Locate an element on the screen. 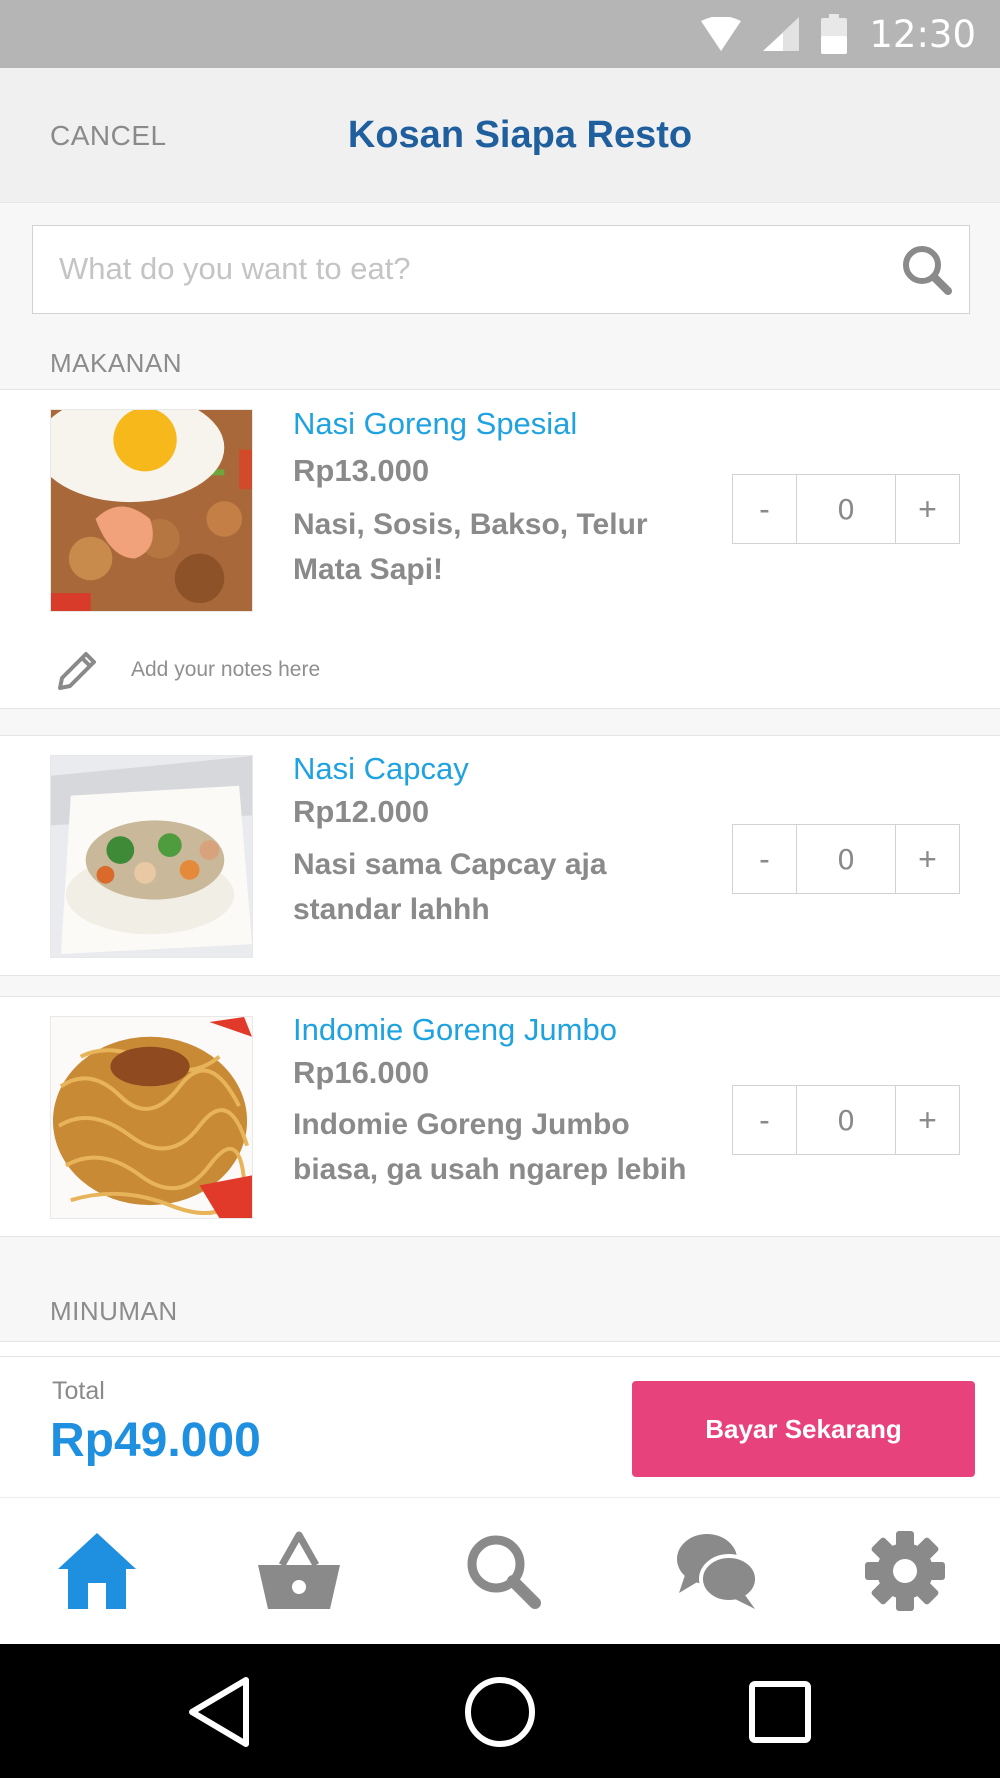 The image size is (1000, 1778). item-description: Nasi, Sosis, Bakso, Telur Mata Sapi! is located at coordinates (470, 547).